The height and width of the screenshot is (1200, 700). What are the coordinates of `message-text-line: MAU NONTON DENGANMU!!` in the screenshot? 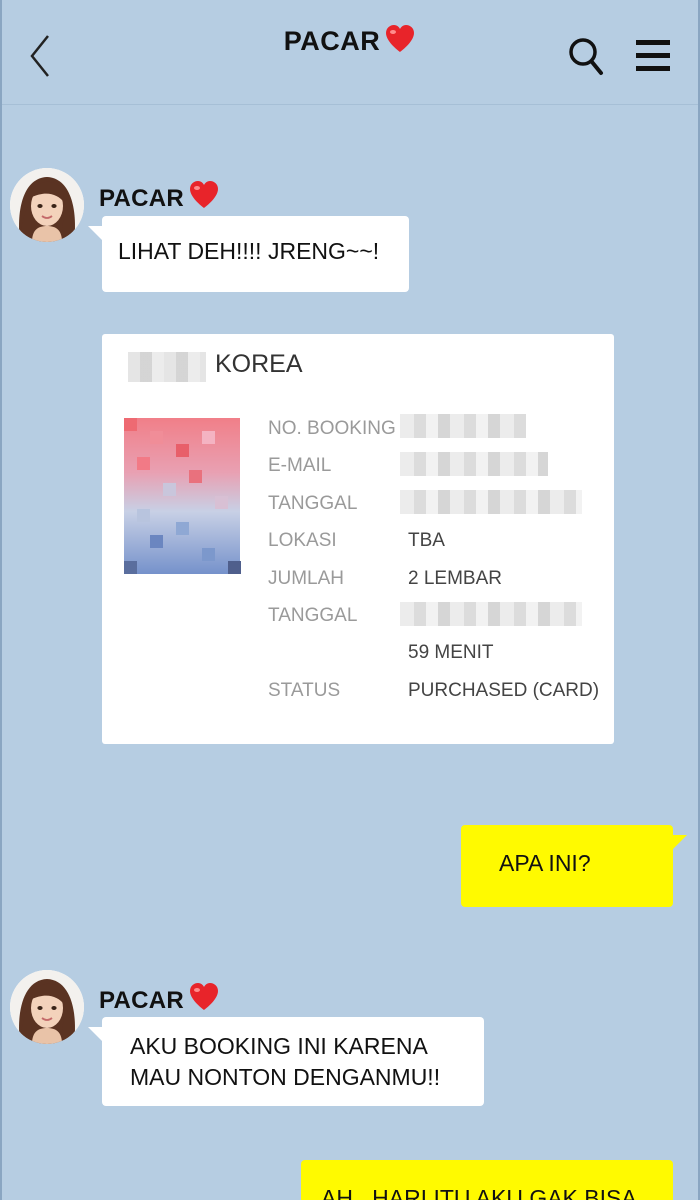 It's located at (285, 1077).